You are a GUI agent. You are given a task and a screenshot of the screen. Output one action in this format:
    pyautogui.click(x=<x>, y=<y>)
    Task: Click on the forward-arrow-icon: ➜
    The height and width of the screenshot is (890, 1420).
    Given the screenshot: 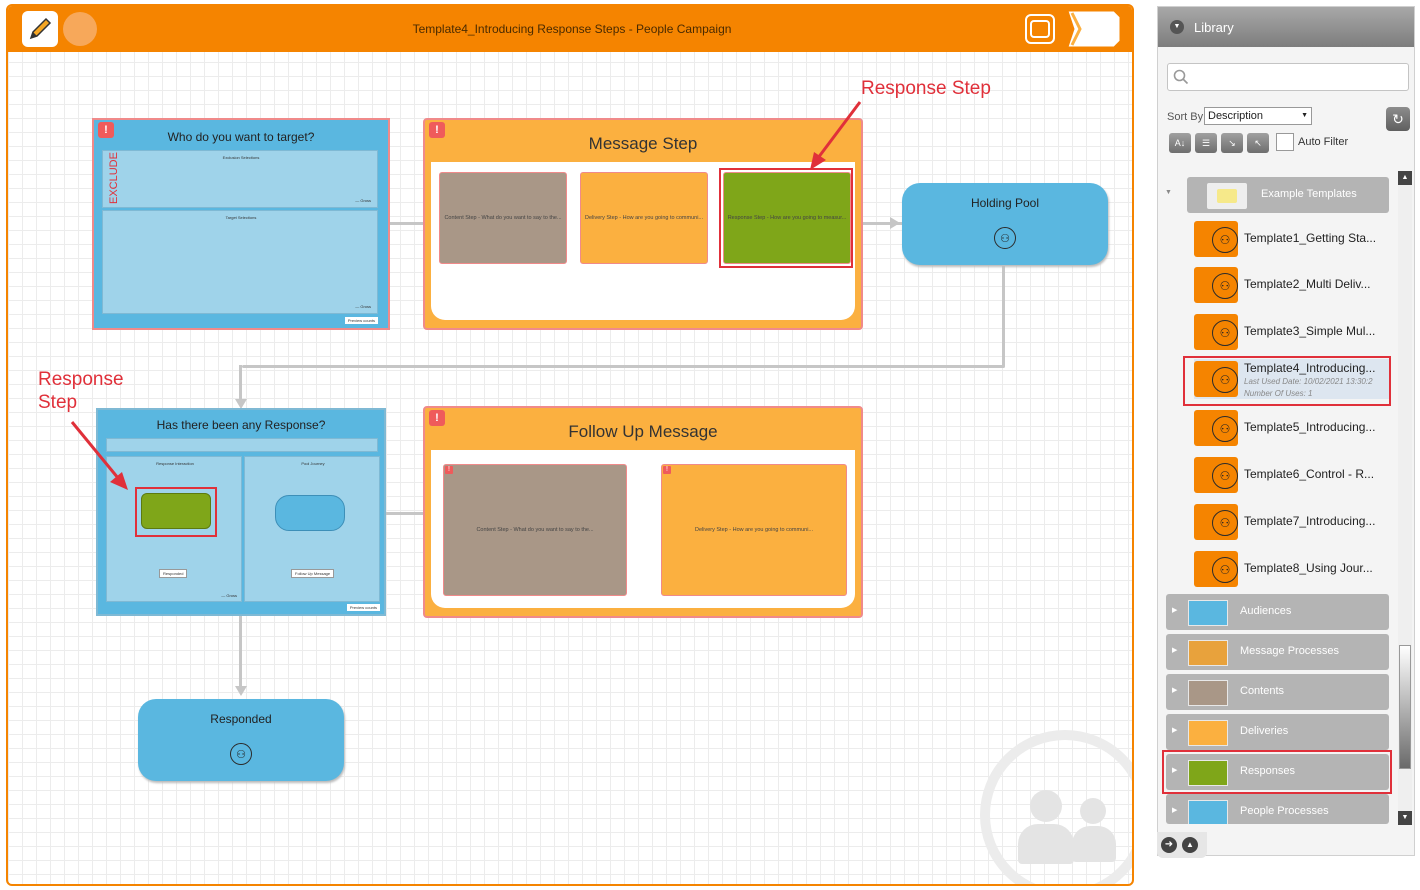 What is the action you would take?
    pyautogui.click(x=1169, y=845)
    